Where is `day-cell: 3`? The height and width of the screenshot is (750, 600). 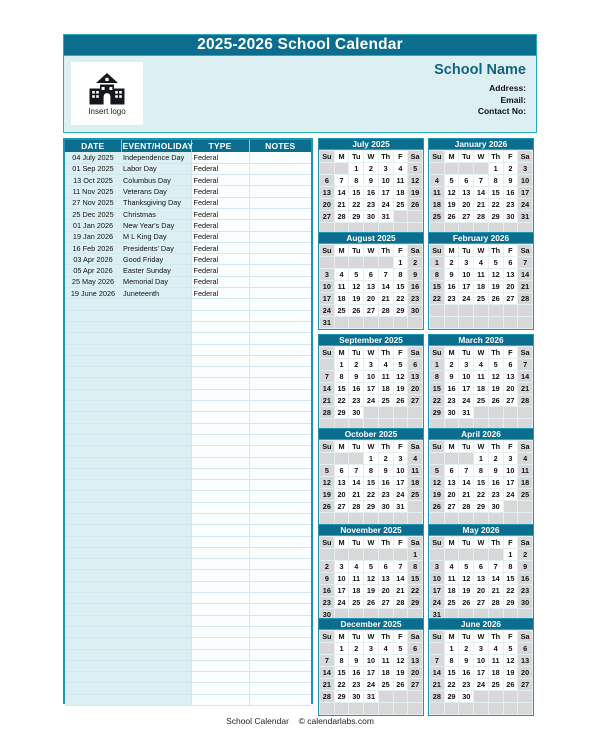 day-cell: 3 is located at coordinates (481, 648).